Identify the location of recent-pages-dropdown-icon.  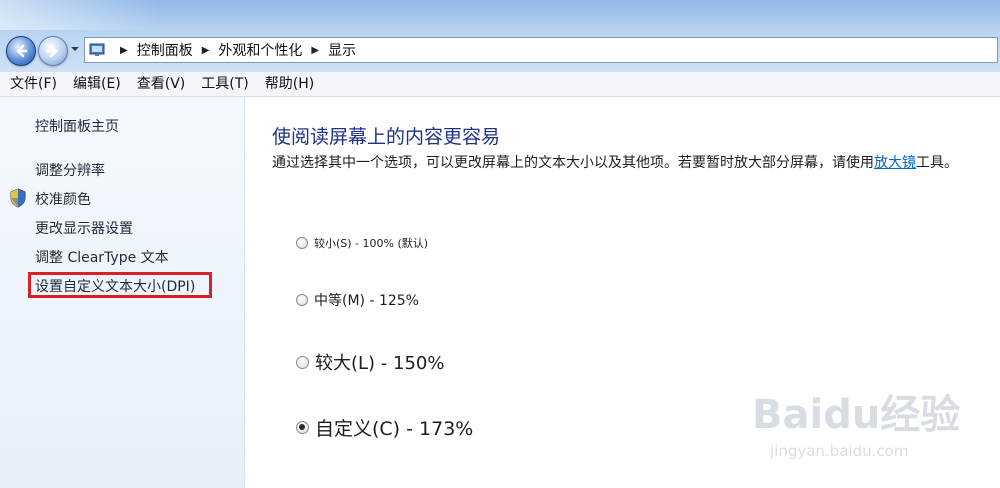
(75, 49).